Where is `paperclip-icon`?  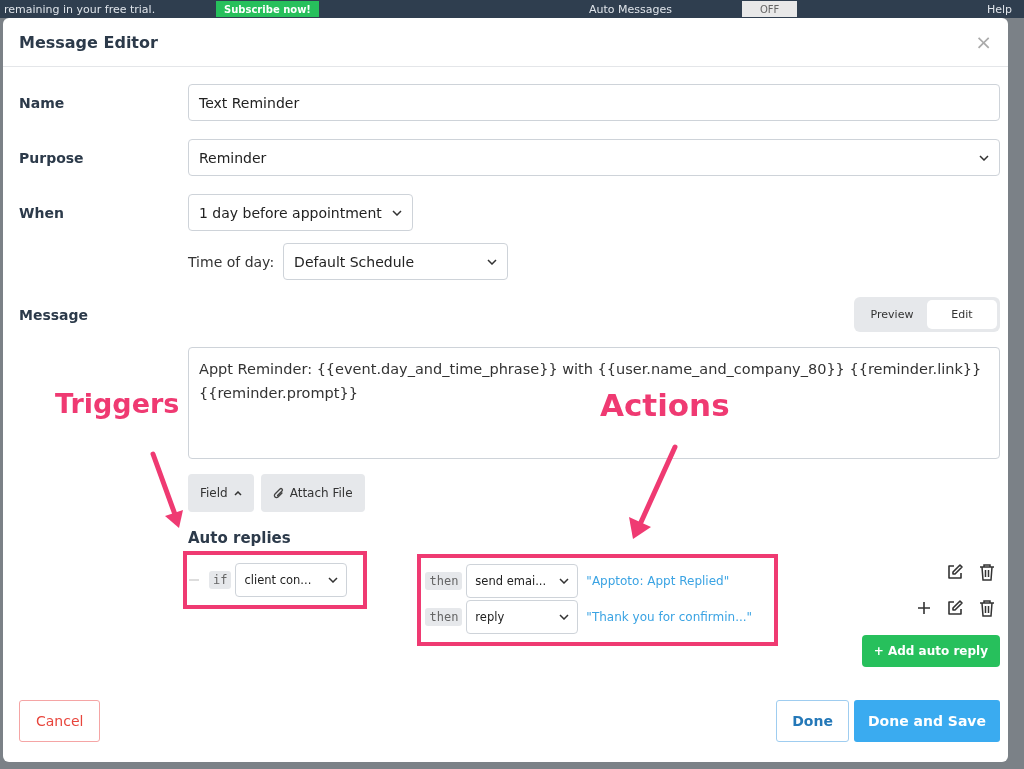 paperclip-icon is located at coordinates (278, 493).